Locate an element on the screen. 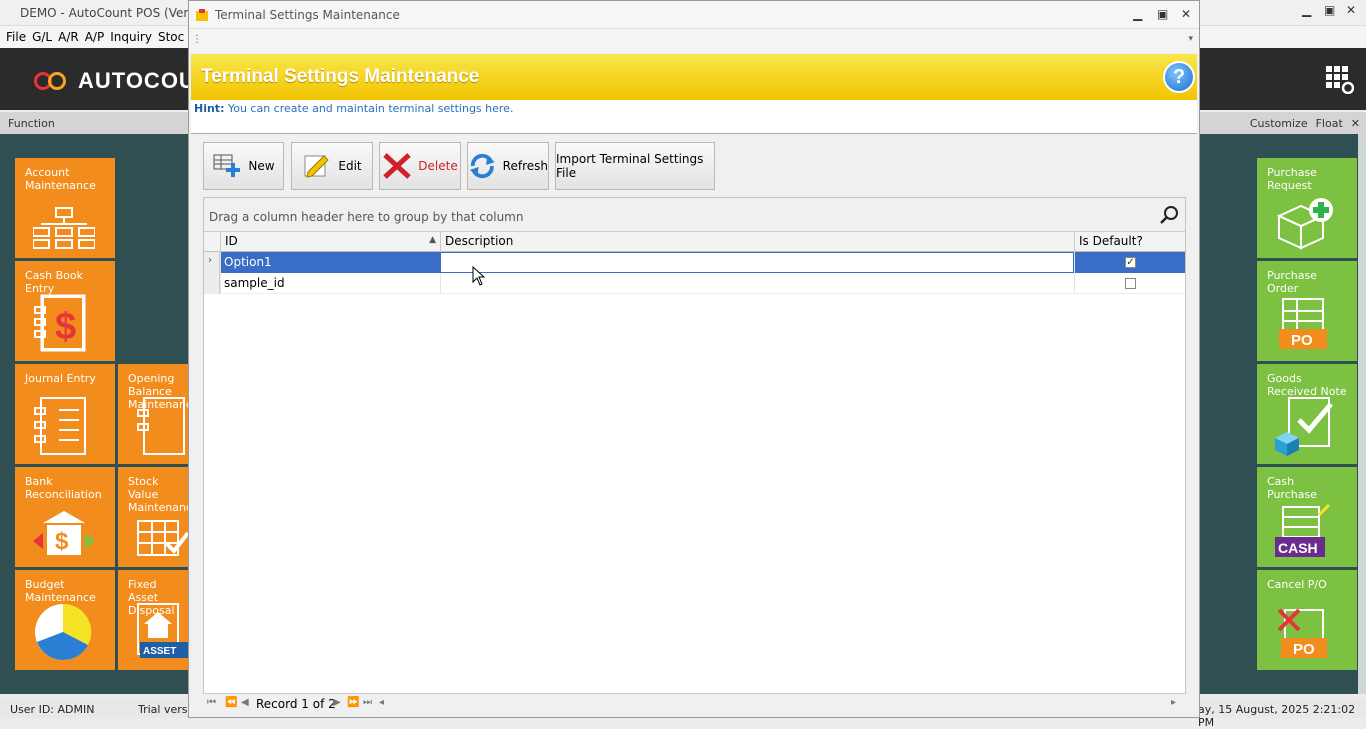 This screenshot has width=1366, height=729. tile-budget-maintenance: Budget Maintenance is located at coordinates (65, 620).